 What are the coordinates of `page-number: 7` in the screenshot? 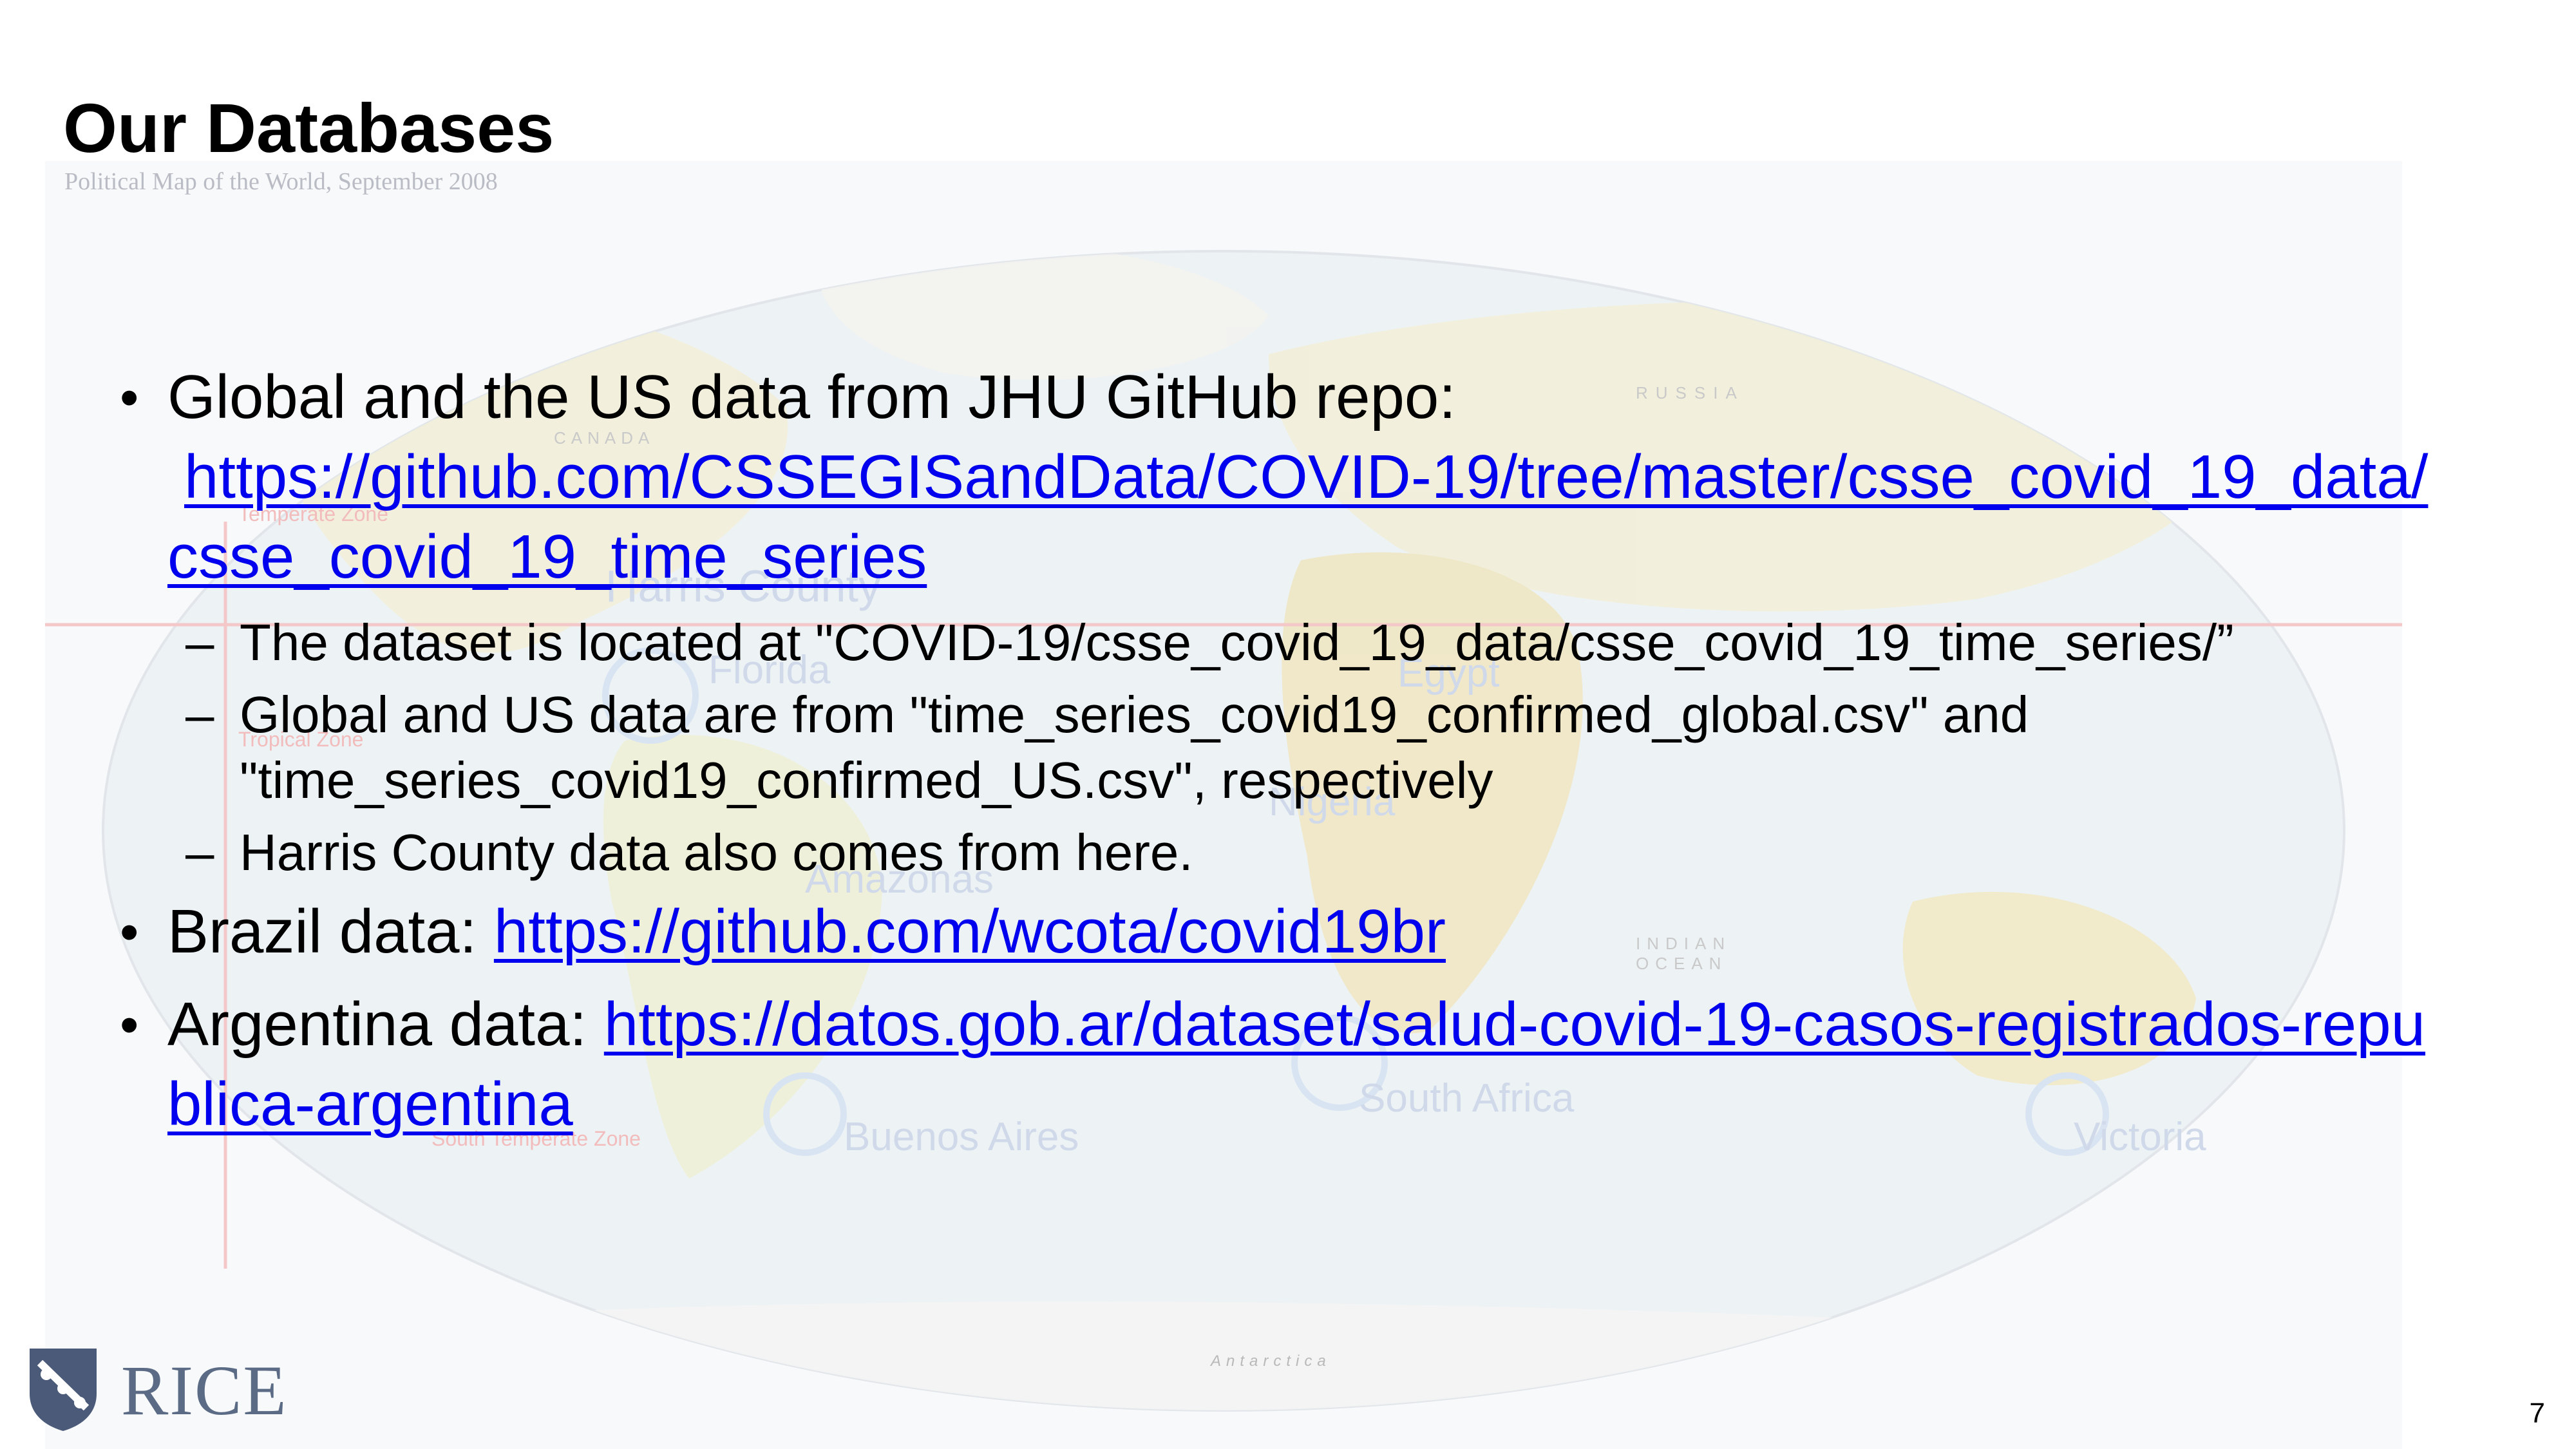 It's located at (2537, 1413).